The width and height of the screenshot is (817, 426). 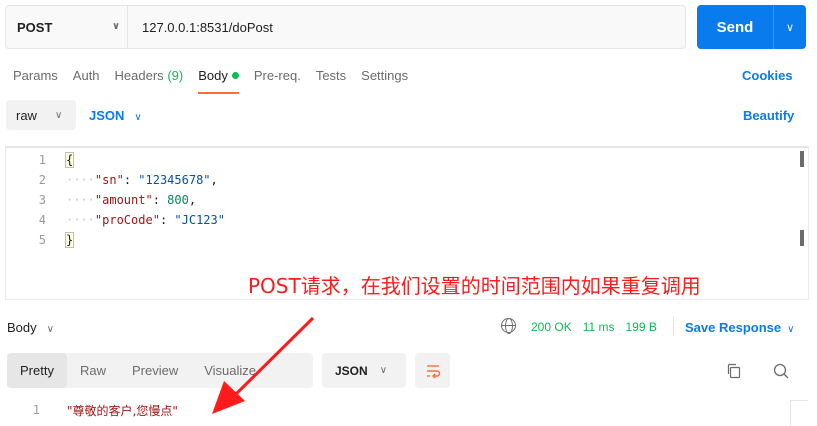 What do you see at coordinates (263, 365) in the screenshot?
I see `annotation-arrow` at bounding box center [263, 365].